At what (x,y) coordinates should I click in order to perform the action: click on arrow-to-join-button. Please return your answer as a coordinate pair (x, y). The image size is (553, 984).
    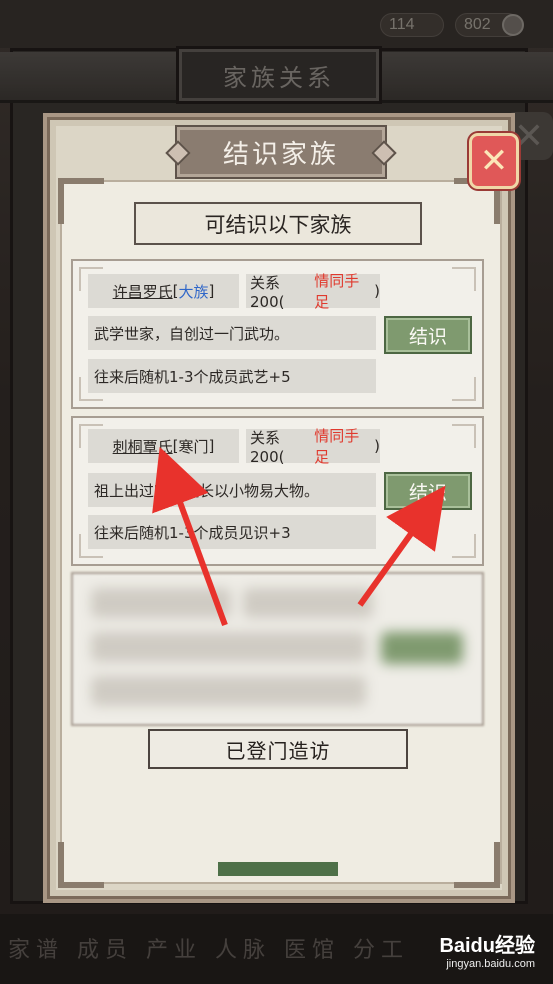
    Looking at the image, I should click on (401, 546).